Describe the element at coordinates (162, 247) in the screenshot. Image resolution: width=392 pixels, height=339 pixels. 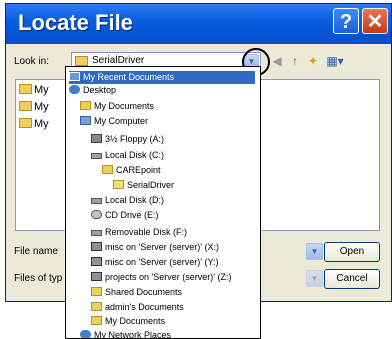
I see `dropdown-item-label: misc on 'Server (server)' (X:)` at that location.